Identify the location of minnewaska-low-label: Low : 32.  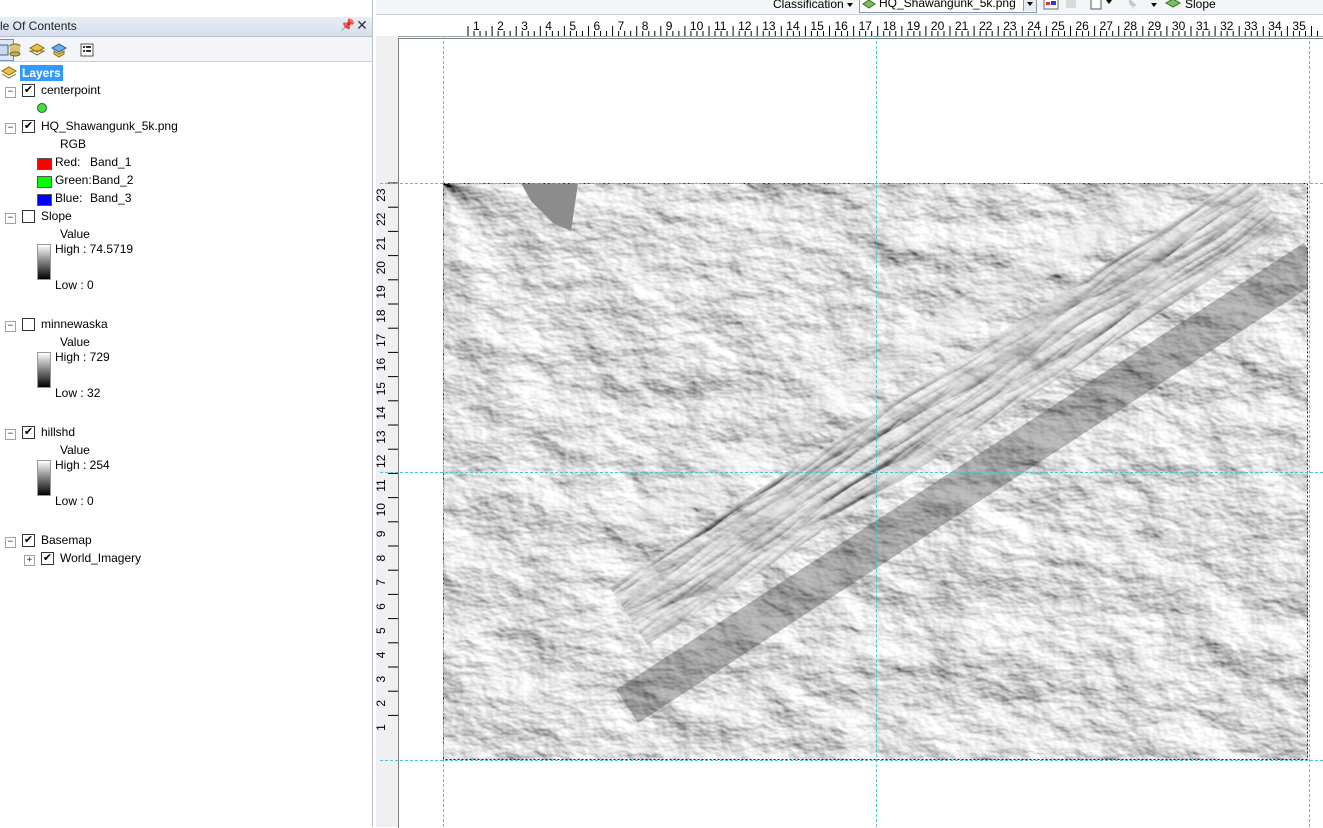
(78, 393).